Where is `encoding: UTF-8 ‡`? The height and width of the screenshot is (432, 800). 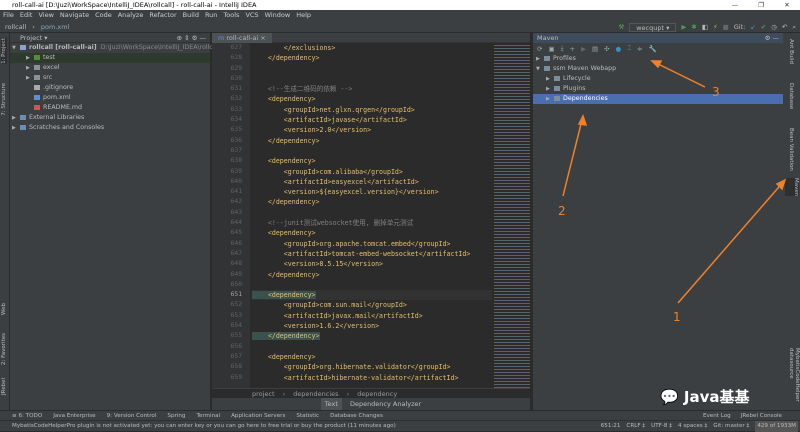
encoding: UTF-8 ‡ is located at coordinates (661, 426).